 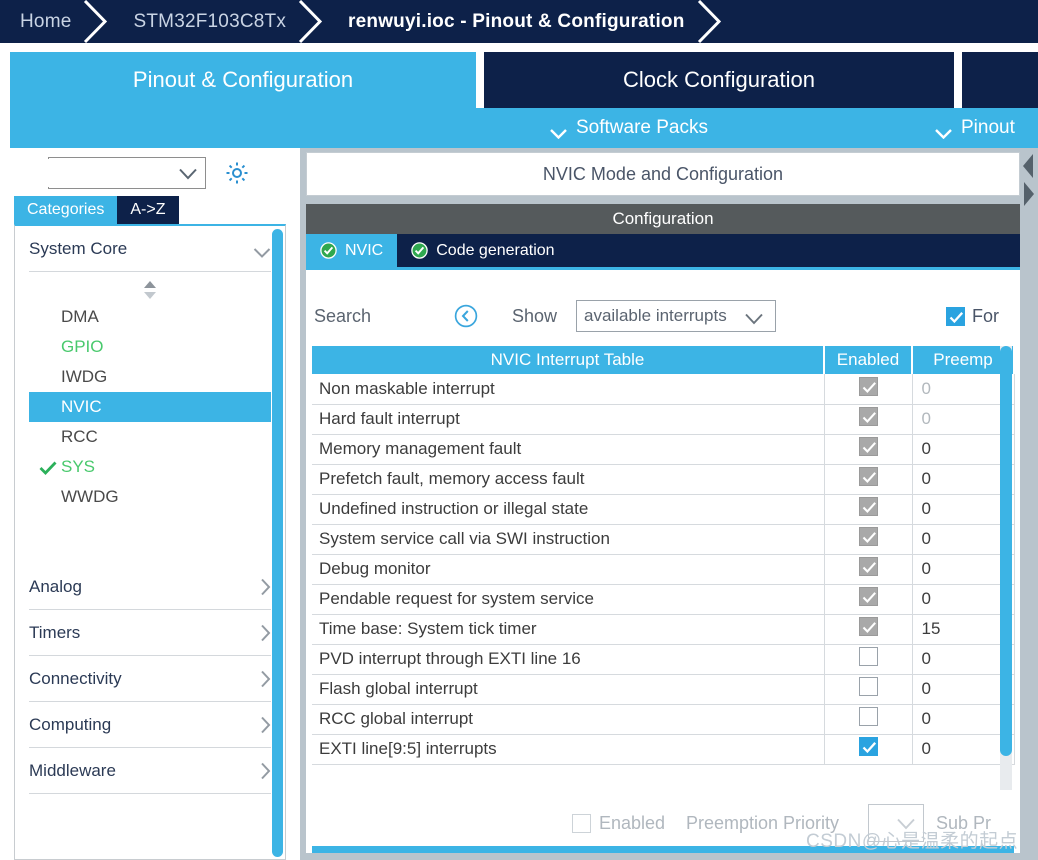 I want to click on force-dma-interrupts-option: For, so click(x=972, y=316).